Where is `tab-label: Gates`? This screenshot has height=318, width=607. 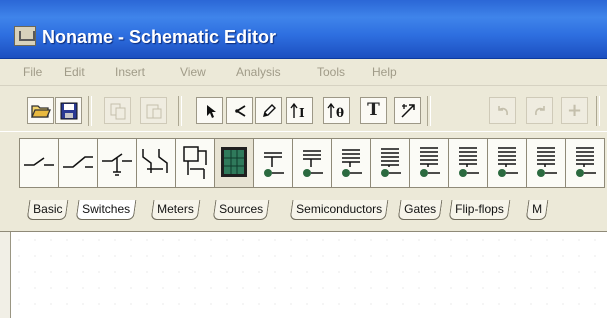
tab-label: Gates is located at coordinates (420, 209).